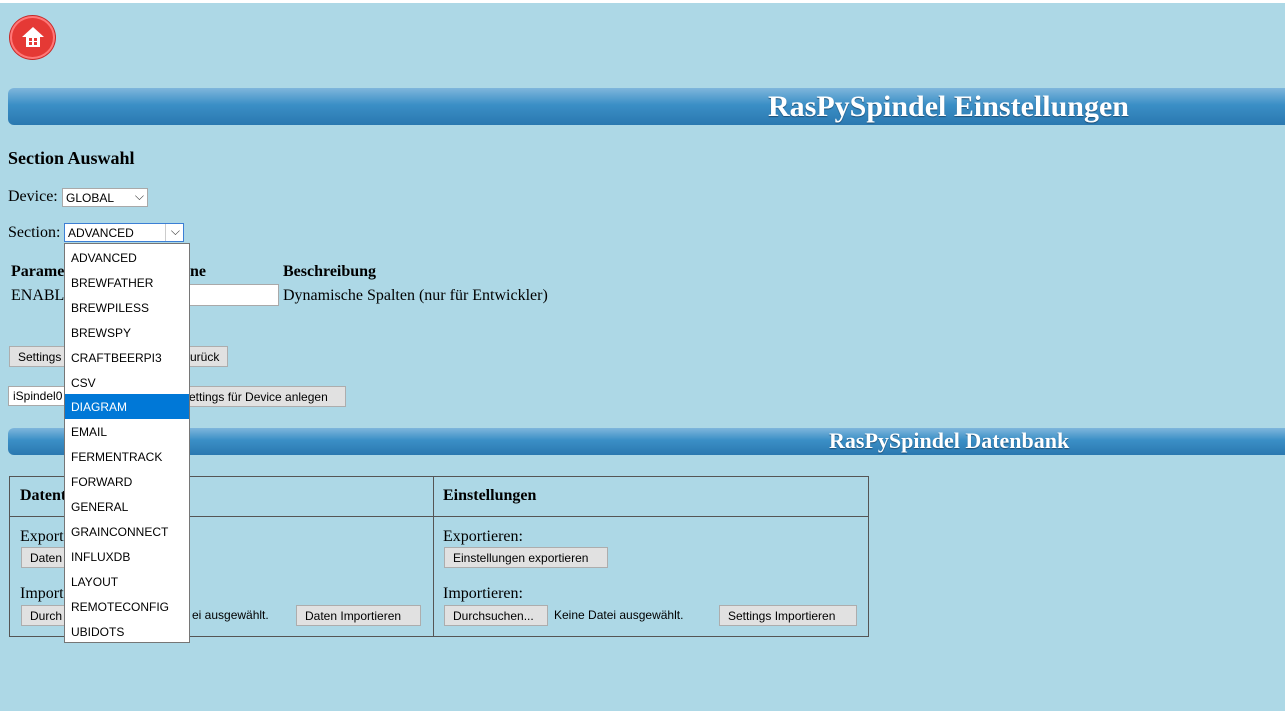 The height and width of the screenshot is (711, 1285). I want to click on data-no-file-text: ei ausgewählt., so click(230, 615).